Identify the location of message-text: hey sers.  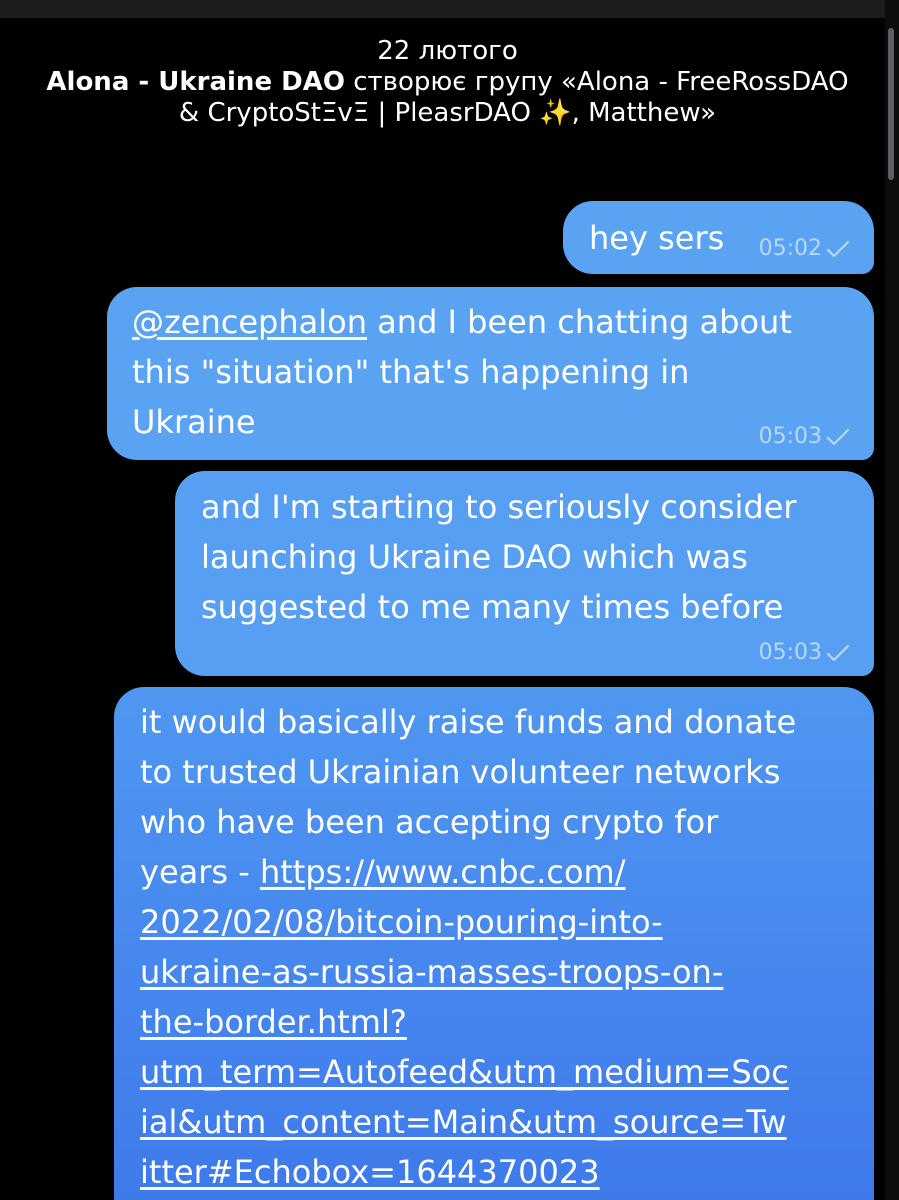
(657, 238).